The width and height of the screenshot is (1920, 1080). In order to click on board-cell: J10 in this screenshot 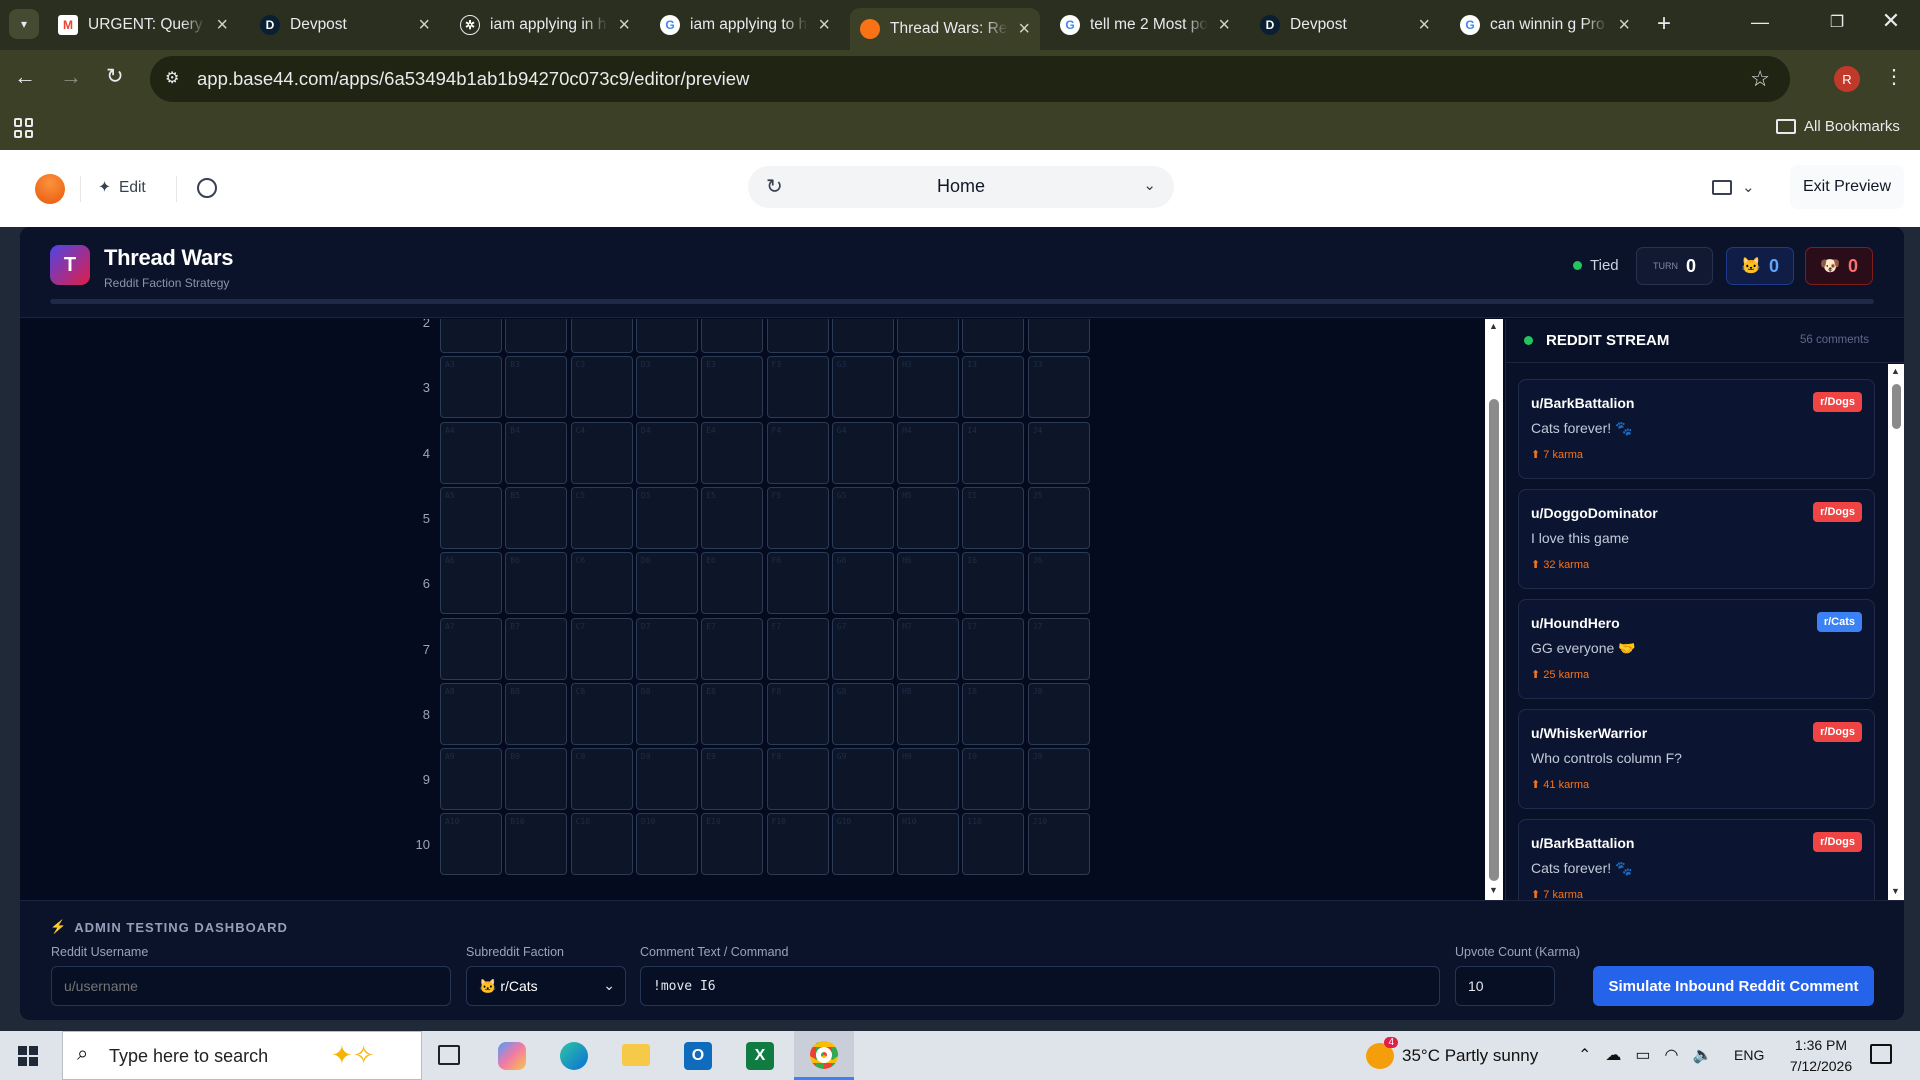, I will do `click(1058, 844)`.